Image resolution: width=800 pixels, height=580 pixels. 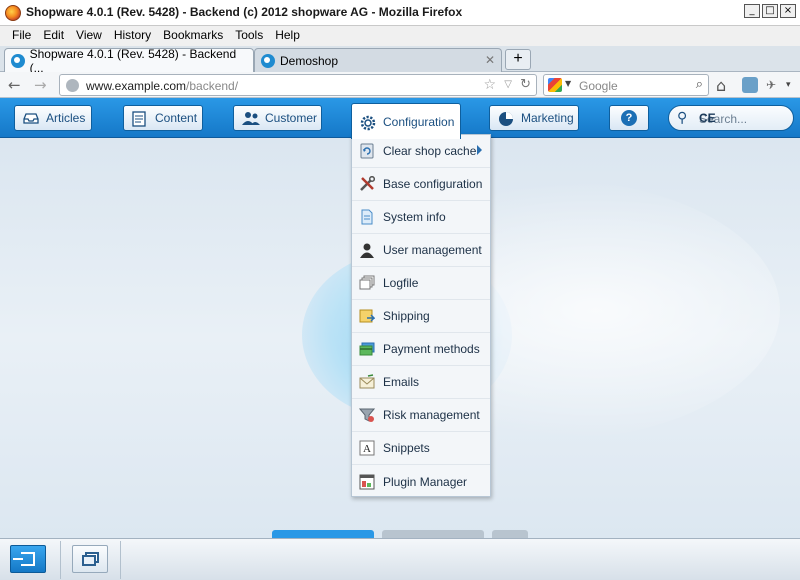 I want to click on help-icon: ?, so click(x=629, y=118).